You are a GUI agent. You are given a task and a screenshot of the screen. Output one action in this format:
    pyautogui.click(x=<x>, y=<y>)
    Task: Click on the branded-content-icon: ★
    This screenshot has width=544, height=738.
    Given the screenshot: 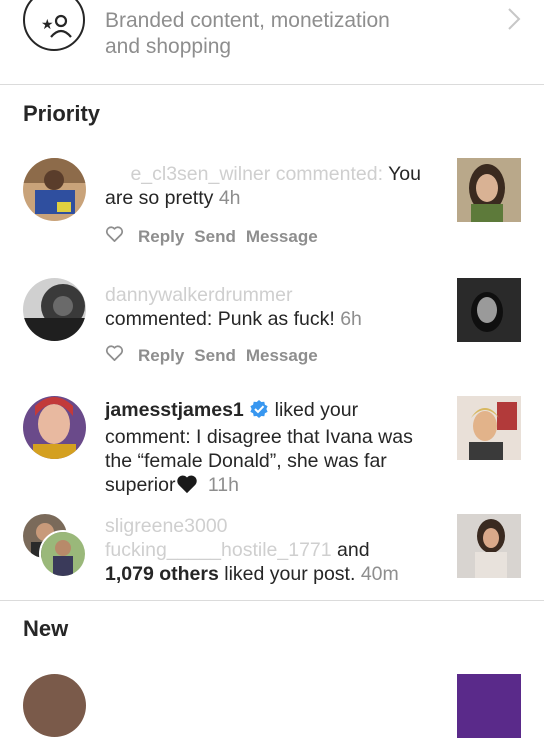 What is the action you would take?
    pyautogui.click(x=54, y=25)
    